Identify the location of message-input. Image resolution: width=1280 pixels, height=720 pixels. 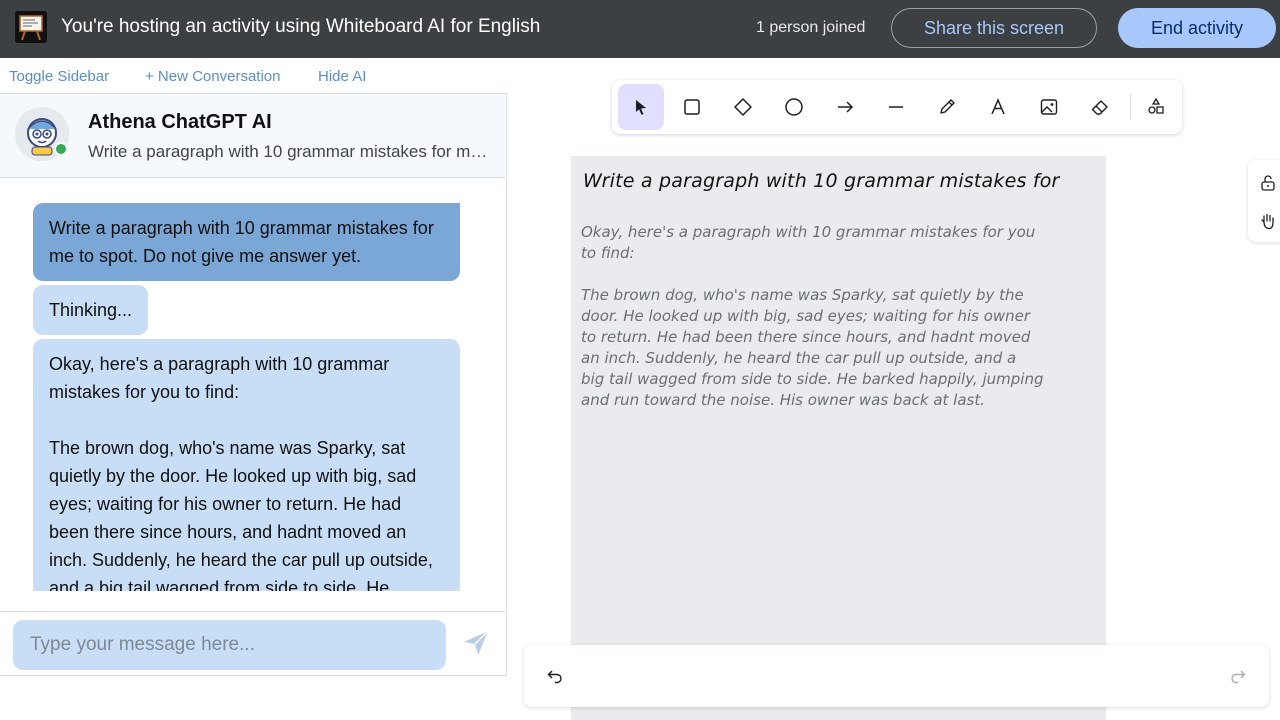
(229, 645).